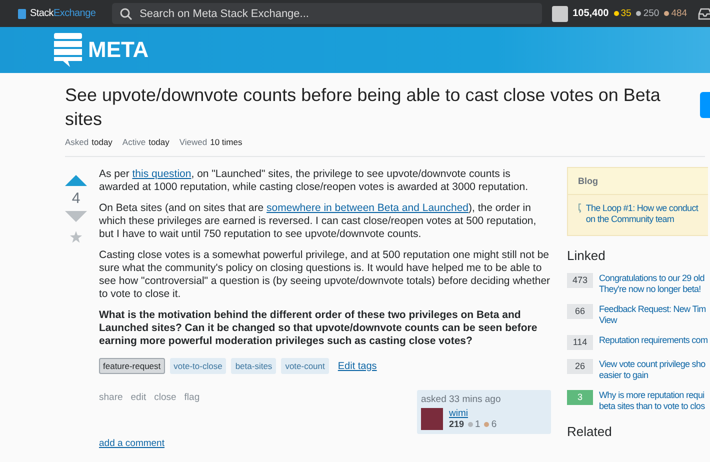  Describe the element at coordinates (68, 50) in the screenshot. I see `meta-logo-icon` at that location.